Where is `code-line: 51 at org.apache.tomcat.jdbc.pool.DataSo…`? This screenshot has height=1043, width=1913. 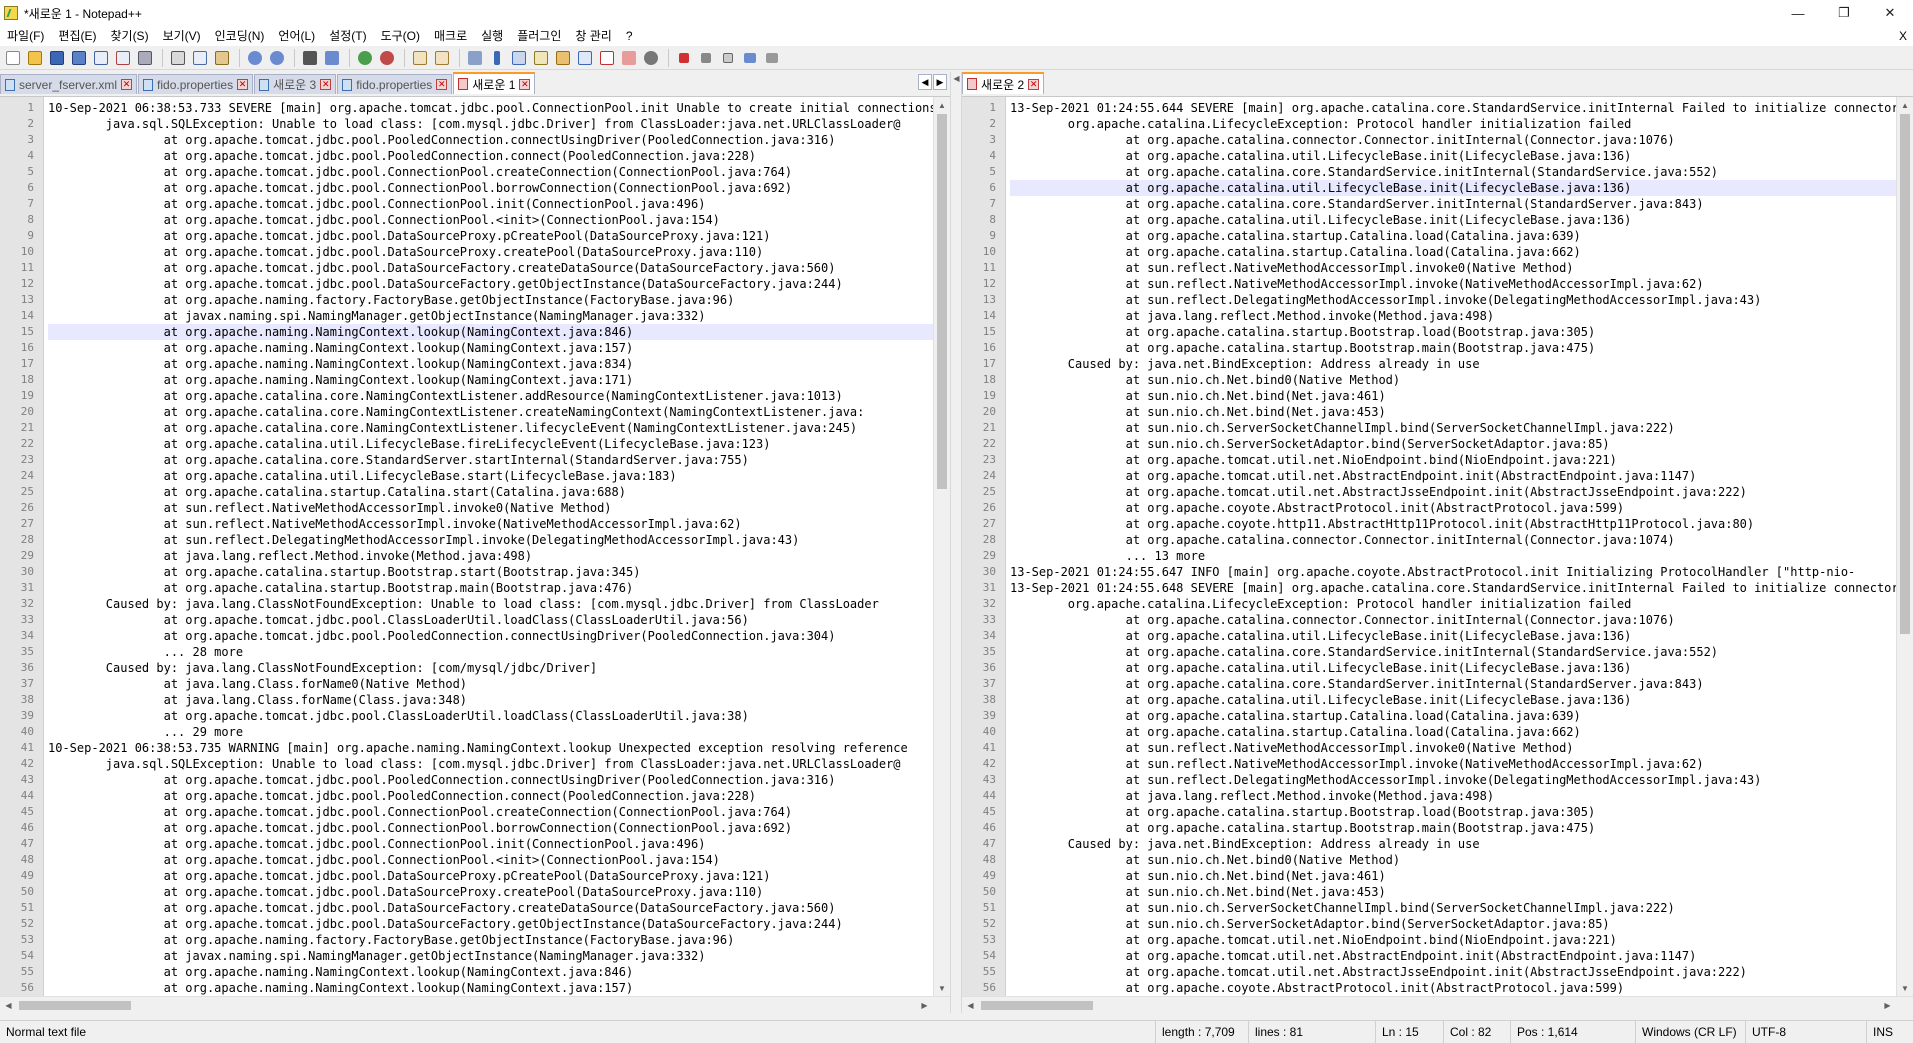 code-line: 51 at org.apache.tomcat.jdbc.pool.DataSo… is located at coordinates (466, 908).